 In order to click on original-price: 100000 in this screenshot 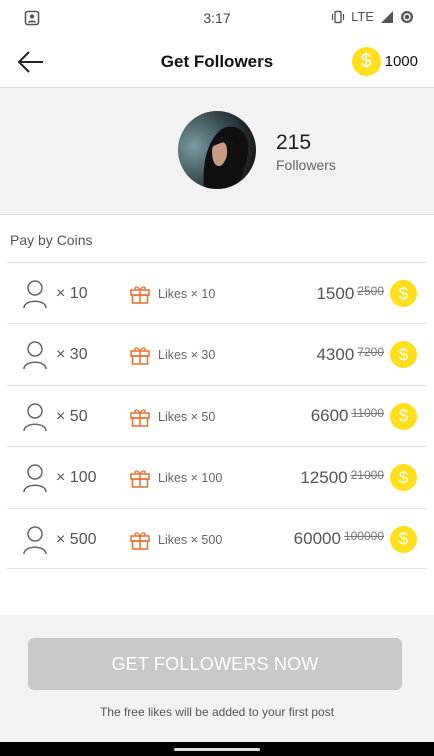, I will do `click(363, 536)`.